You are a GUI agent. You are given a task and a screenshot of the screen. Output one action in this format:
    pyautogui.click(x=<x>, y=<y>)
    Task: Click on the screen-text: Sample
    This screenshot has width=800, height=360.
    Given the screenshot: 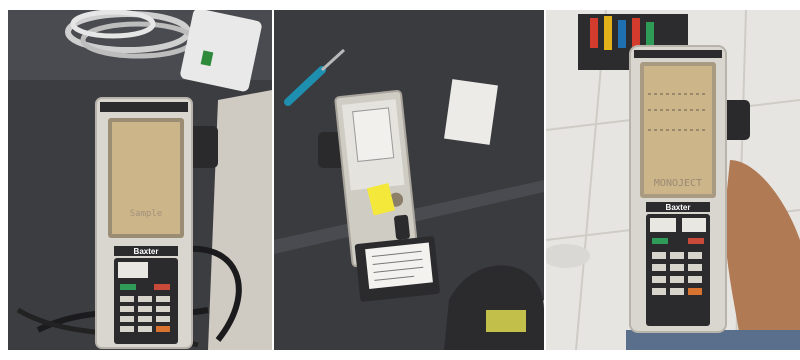 What is the action you would take?
    pyautogui.click(x=146, y=214)
    